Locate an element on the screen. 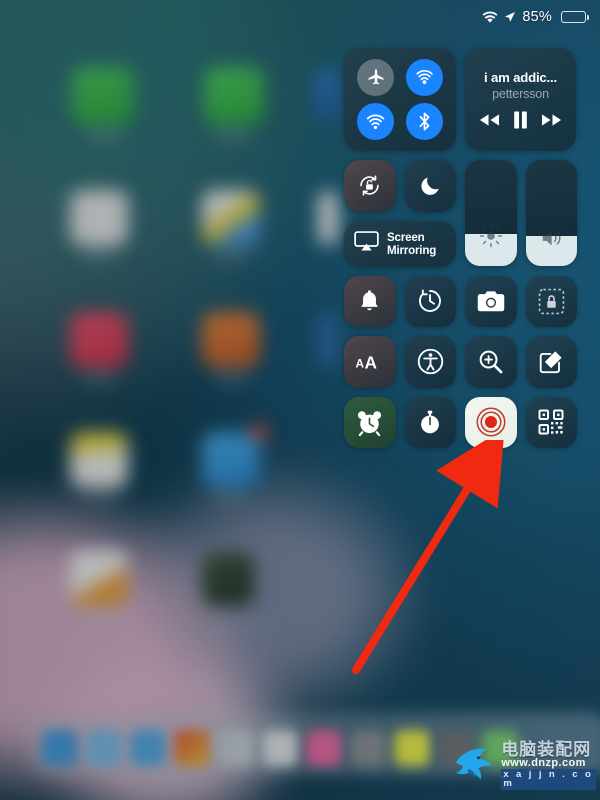 This screenshot has height=800, width=600. control-center-row-middle: Screen Mirroring is located at coordinates (460, 213).